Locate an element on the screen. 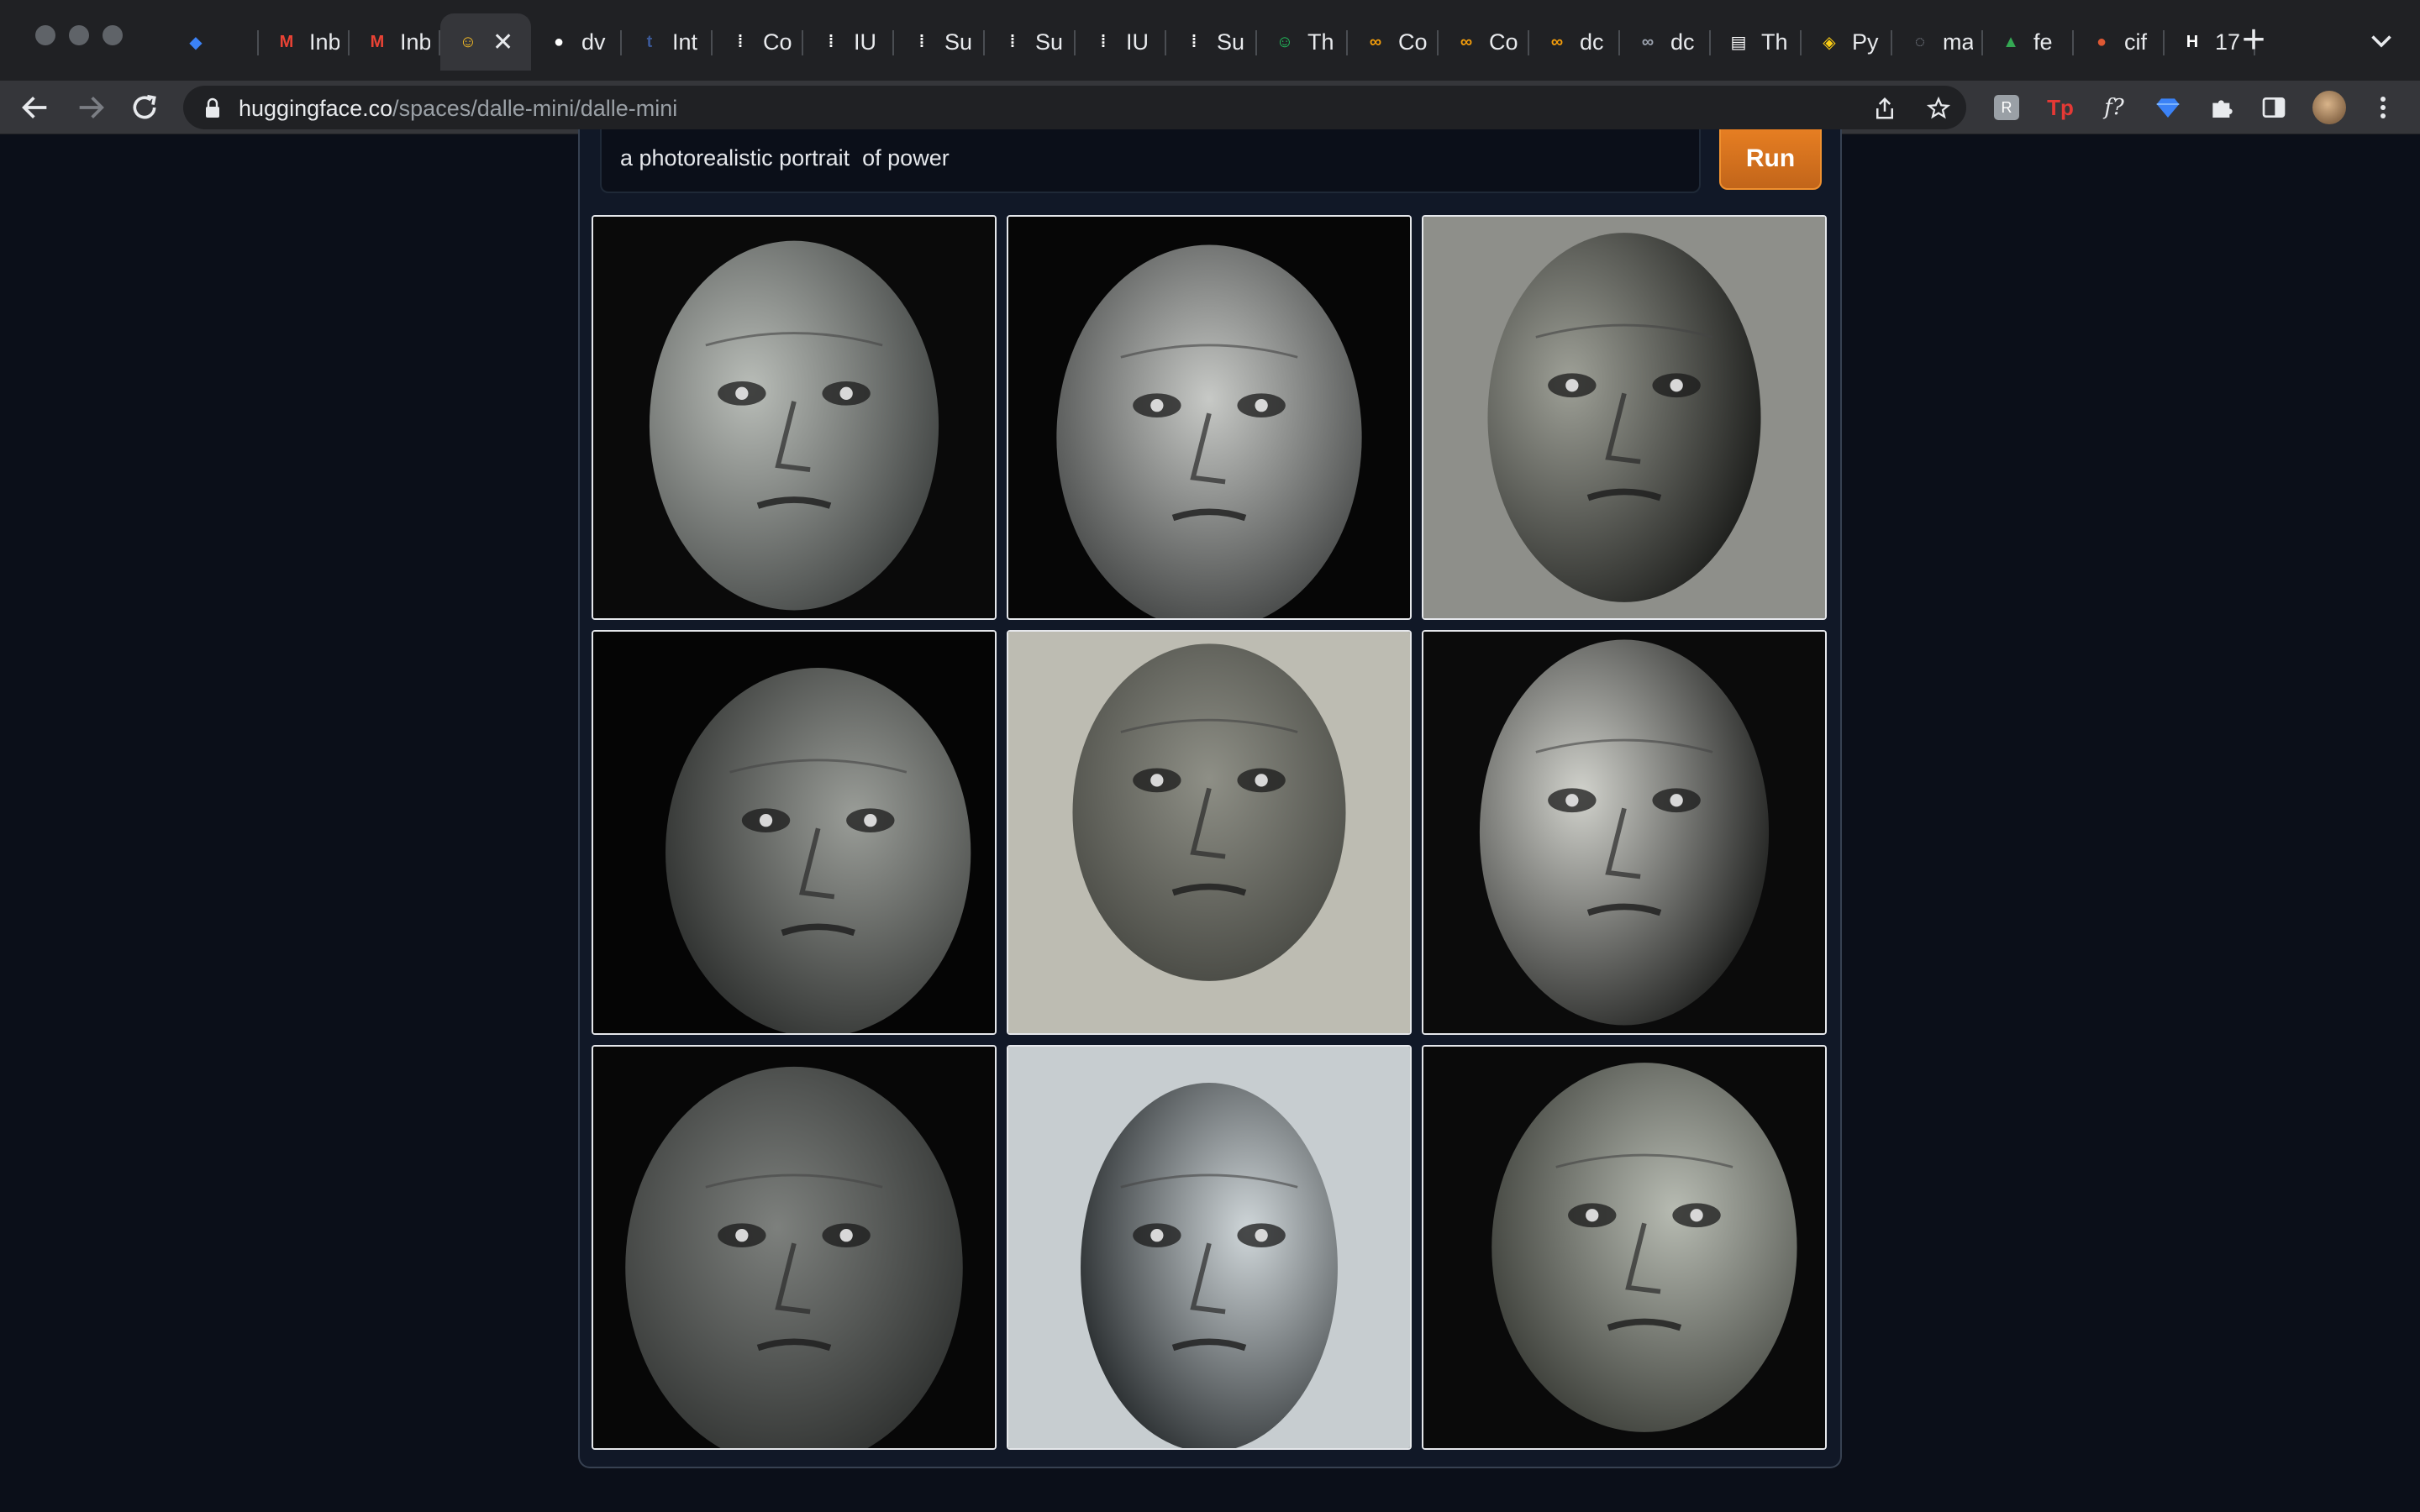 The height and width of the screenshot is (1512, 2420). prompt-row: a photorealistic portrait of power Run is located at coordinates (1211, 164).